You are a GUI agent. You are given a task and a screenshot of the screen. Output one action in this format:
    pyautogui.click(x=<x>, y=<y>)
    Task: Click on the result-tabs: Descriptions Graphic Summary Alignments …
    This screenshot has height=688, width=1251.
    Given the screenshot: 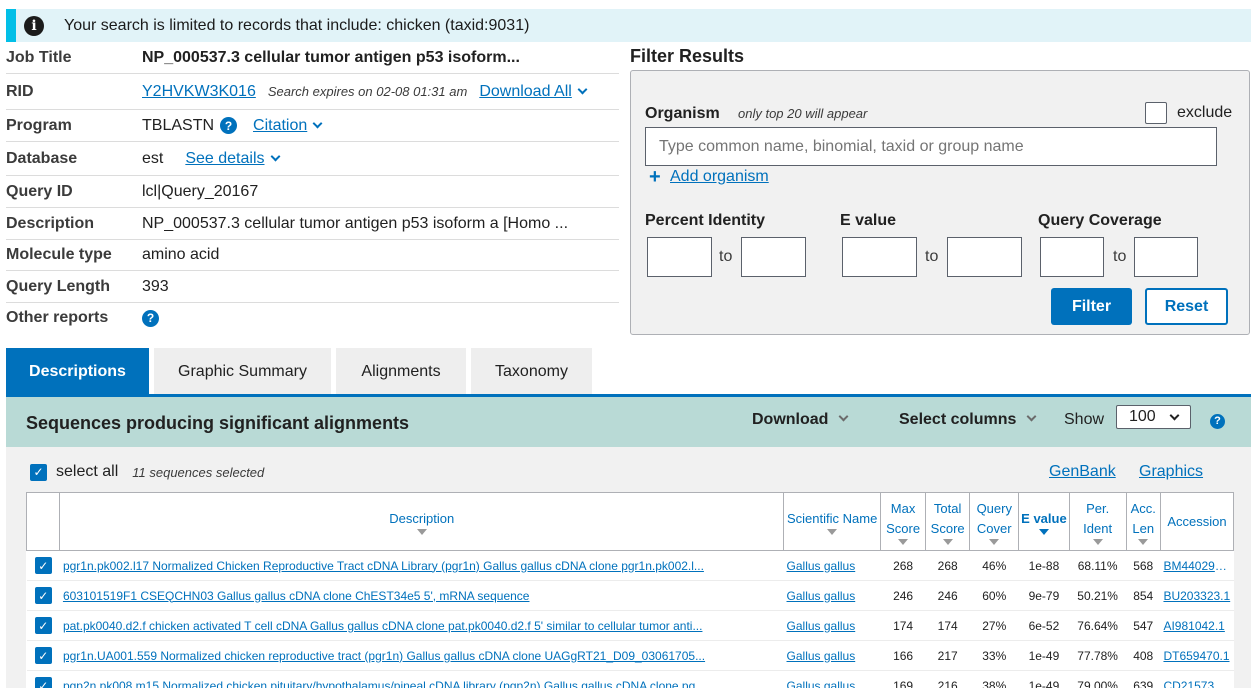 What is the action you would take?
    pyautogui.click(x=301, y=371)
    